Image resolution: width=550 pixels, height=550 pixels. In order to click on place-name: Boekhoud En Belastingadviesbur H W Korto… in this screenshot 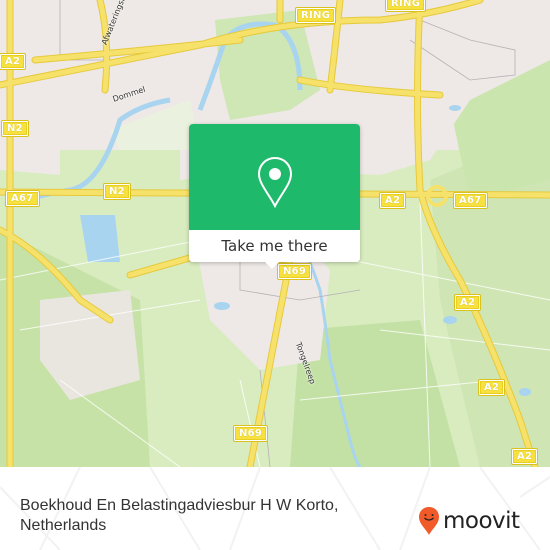, I will do `click(179, 515)`.